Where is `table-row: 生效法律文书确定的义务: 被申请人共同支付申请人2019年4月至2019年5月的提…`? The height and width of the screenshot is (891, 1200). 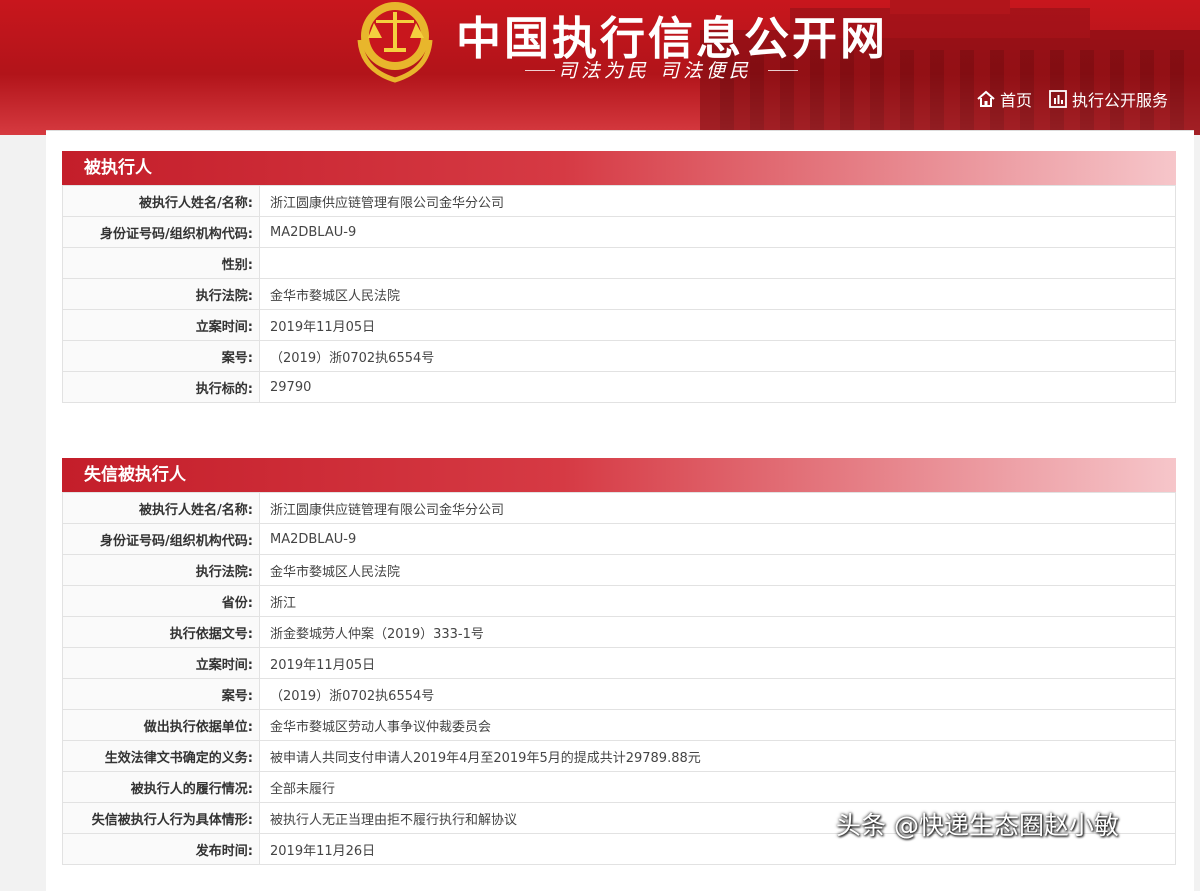
table-row: 生效法律文书确定的义务: 被申请人共同支付申请人2019年4月至2019年5月的提… is located at coordinates (619, 756).